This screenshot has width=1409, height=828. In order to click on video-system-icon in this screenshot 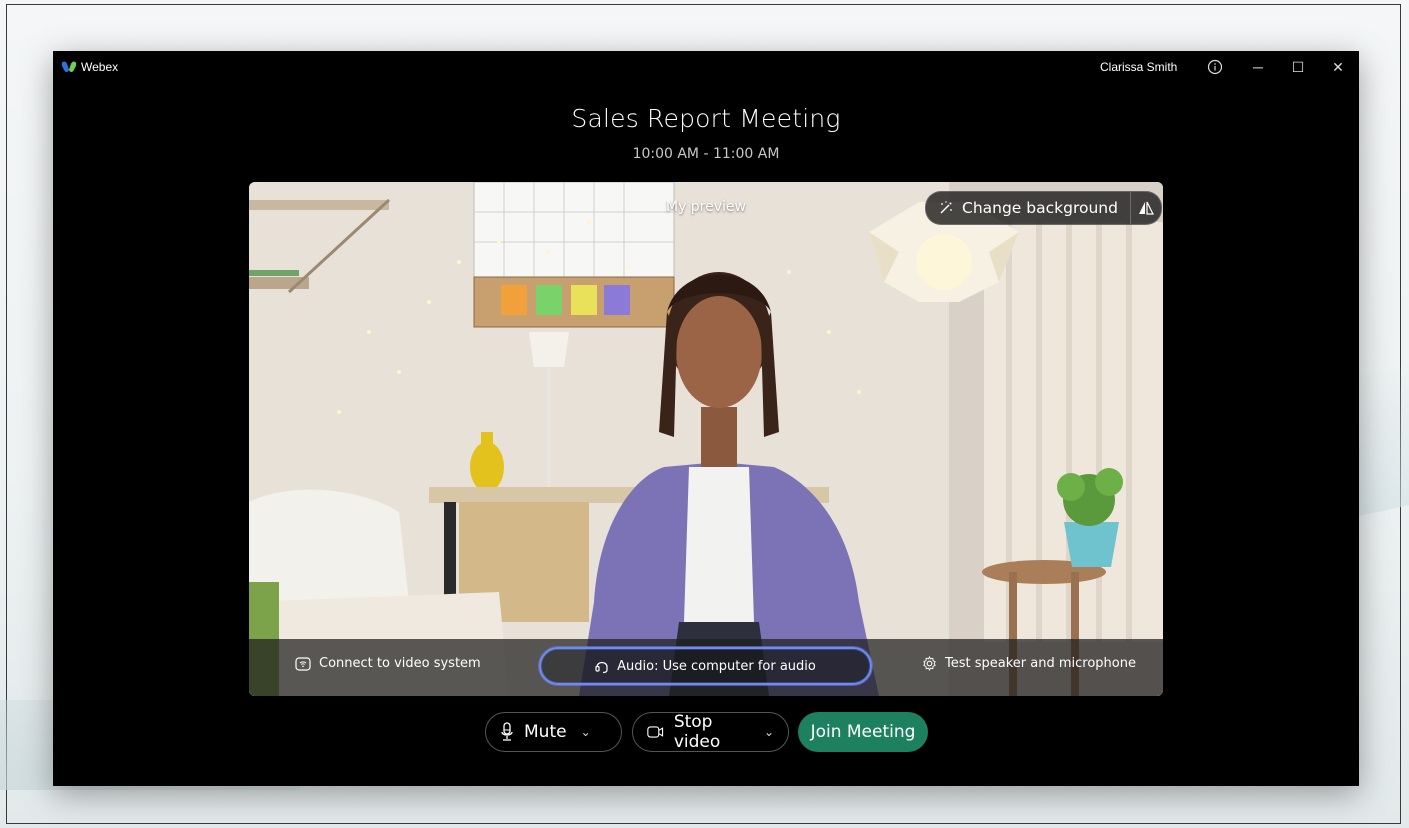, I will do `click(303, 663)`.